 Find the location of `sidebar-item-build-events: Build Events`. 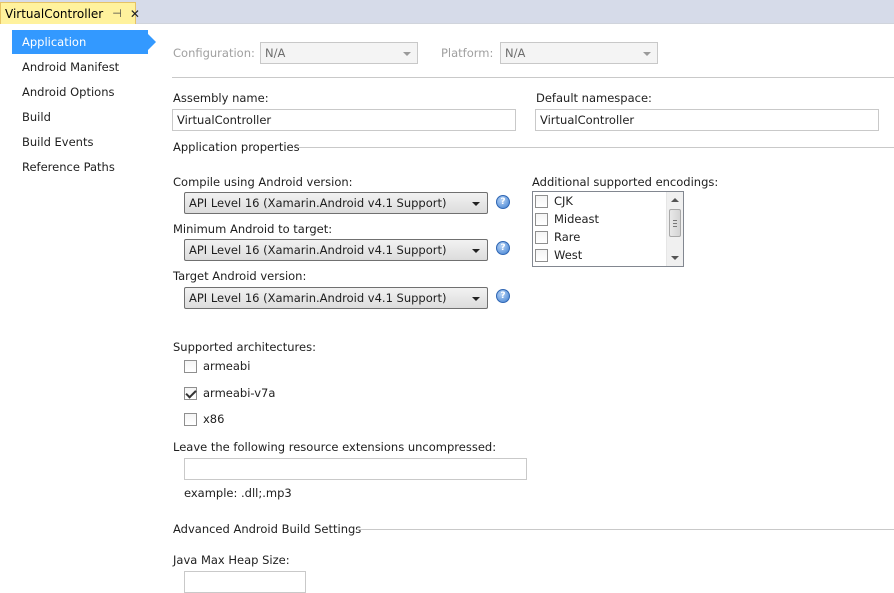

sidebar-item-build-events: Build Events is located at coordinates (80, 142).